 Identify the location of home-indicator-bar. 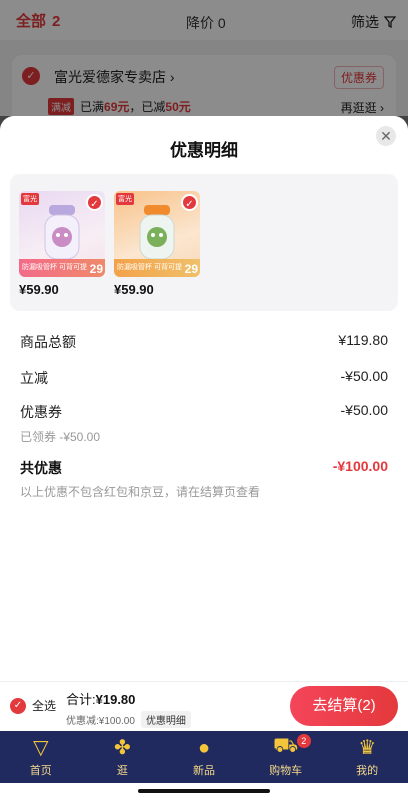
(204, 791).